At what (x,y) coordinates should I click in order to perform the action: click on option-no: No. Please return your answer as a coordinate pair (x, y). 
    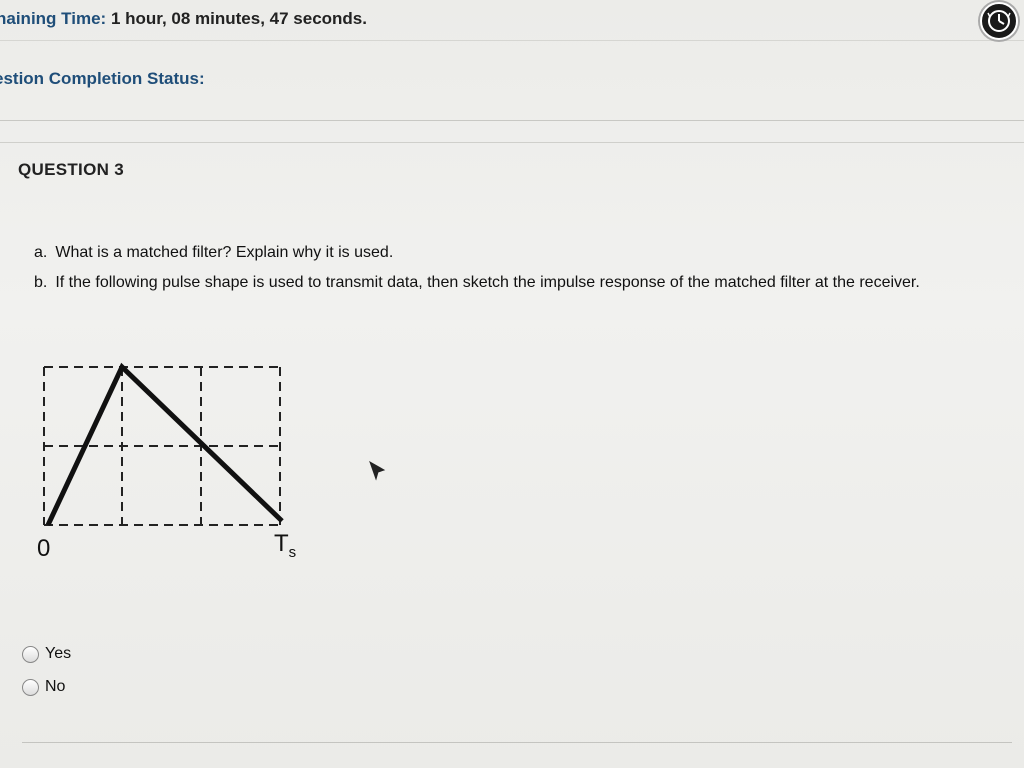
    Looking at the image, I should click on (46, 687).